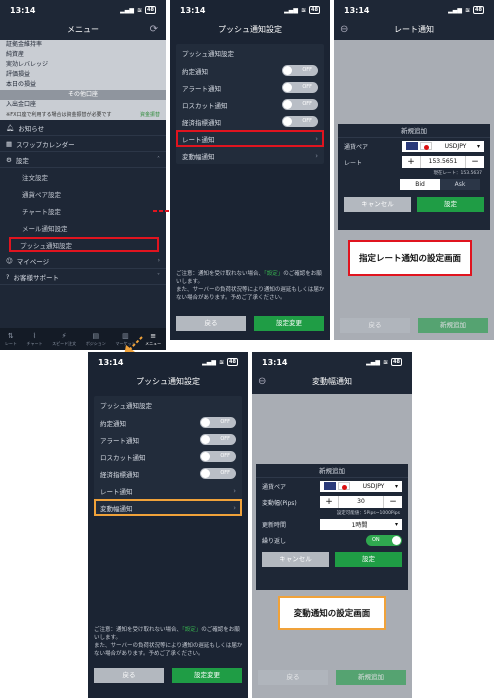  Describe the element at coordinates (410, 258) in the screenshot. I see `rate-callout: 指定レート通知の設定画面` at that location.